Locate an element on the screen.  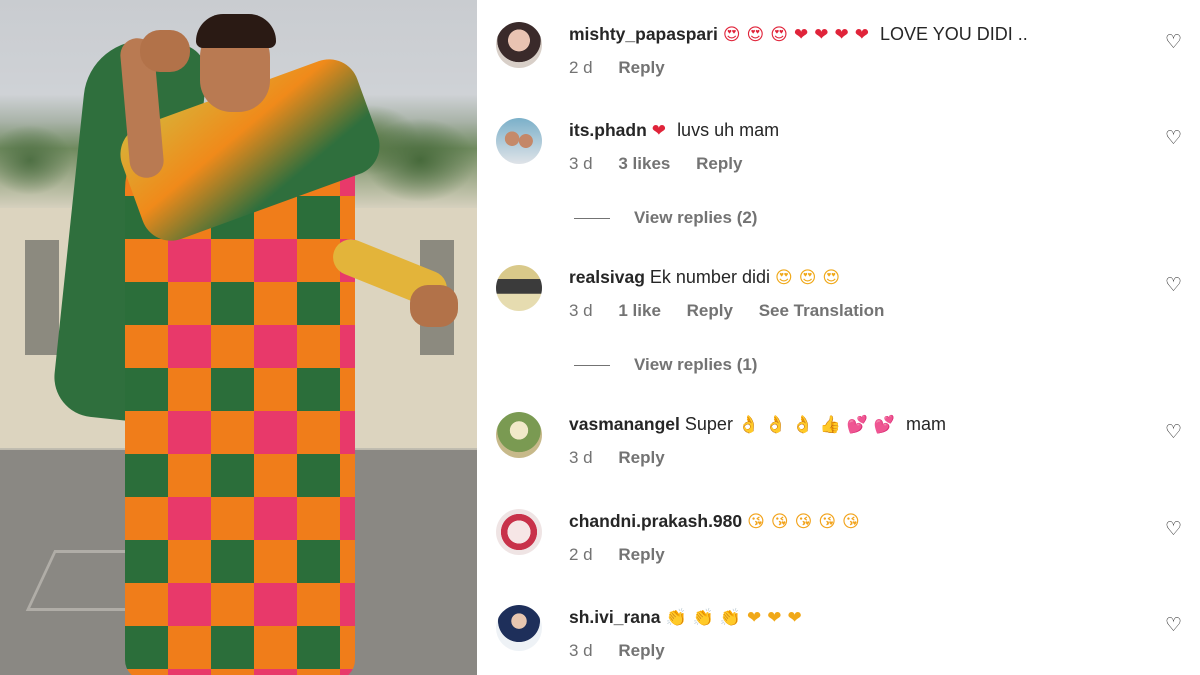
comment-meta: 3 d 3 likes Reply is located at coordinates (666, 164).